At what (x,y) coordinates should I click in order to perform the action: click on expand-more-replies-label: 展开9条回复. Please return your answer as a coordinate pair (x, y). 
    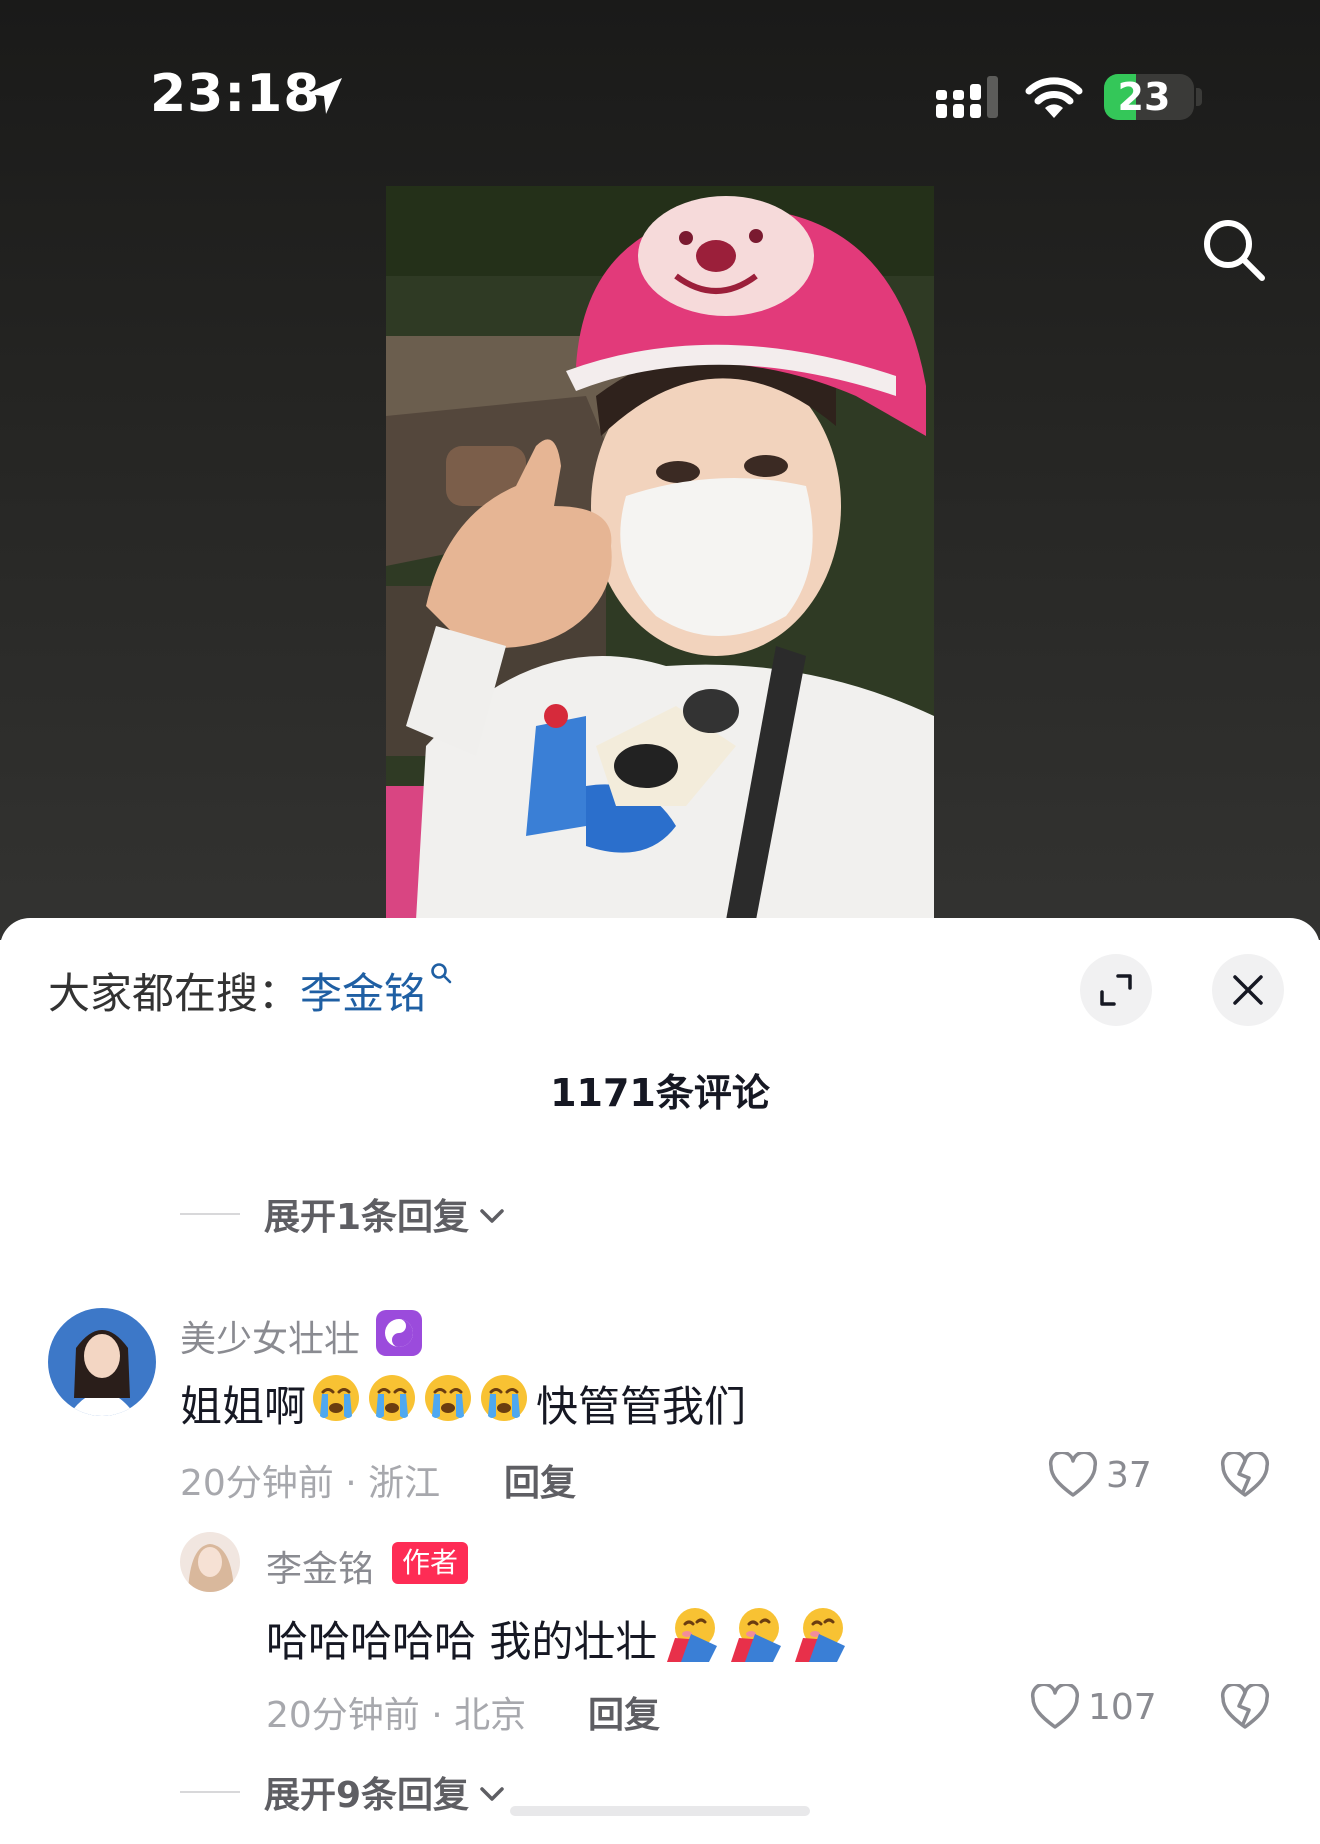
    Looking at the image, I should click on (367, 1795).